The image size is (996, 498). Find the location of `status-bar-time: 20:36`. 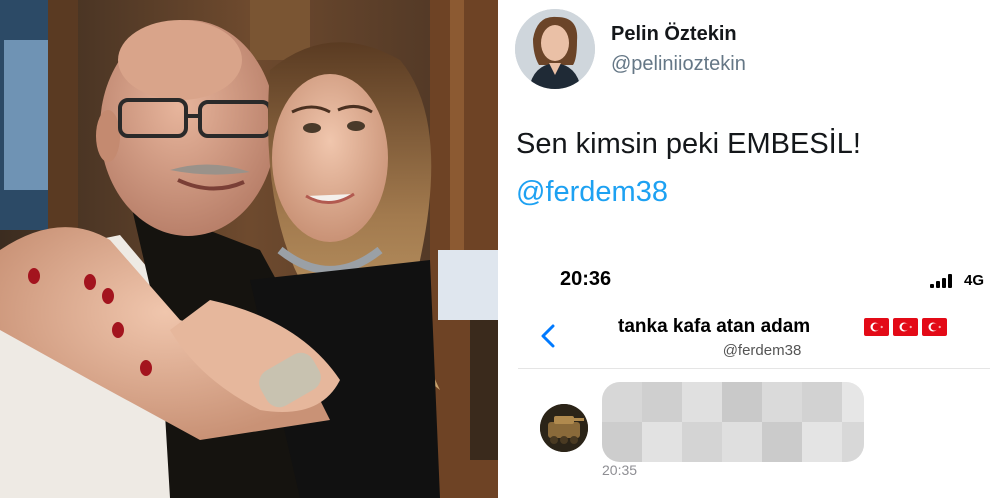

status-bar-time: 20:36 is located at coordinates (586, 279).